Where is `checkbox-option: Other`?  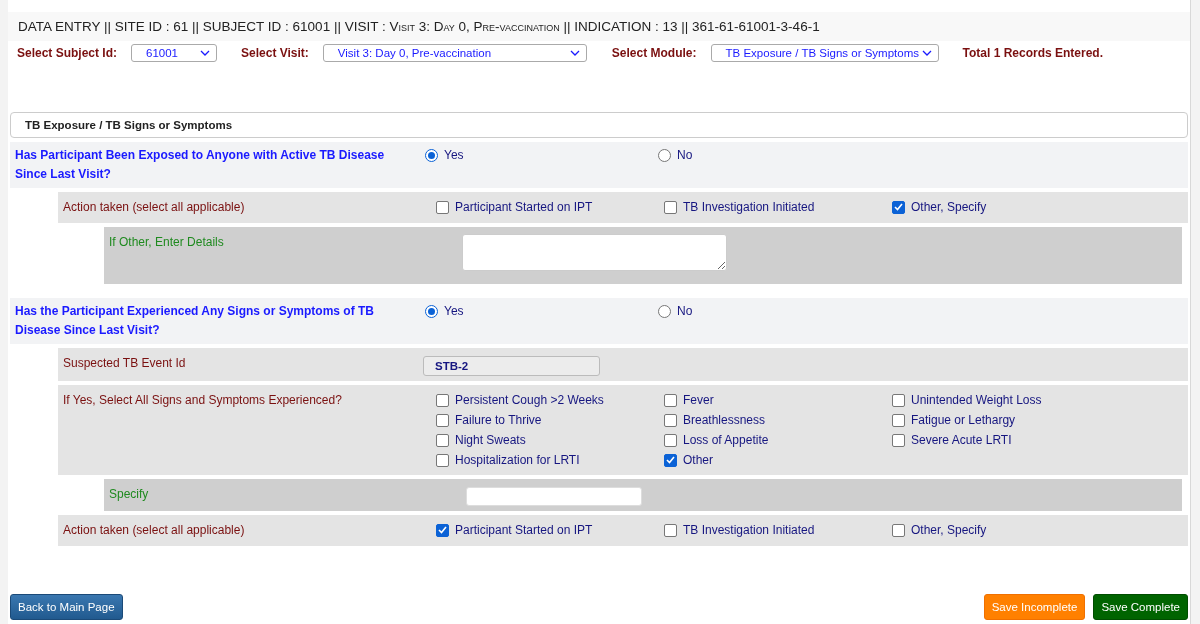 checkbox-option: Other is located at coordinates (778, 460).